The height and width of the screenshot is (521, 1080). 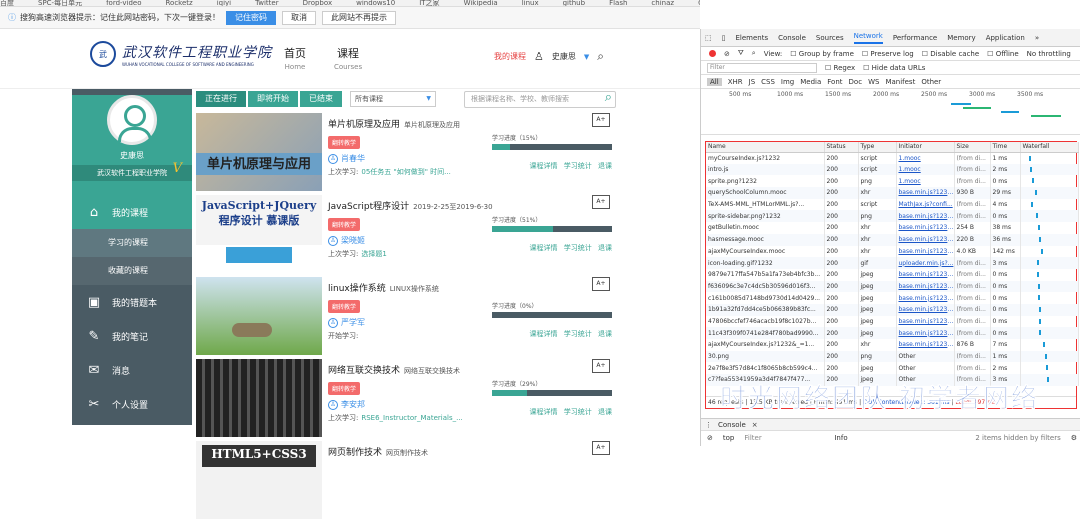 I want to click on course-title: 网络互联交换技术, so click(x=364, y=371).